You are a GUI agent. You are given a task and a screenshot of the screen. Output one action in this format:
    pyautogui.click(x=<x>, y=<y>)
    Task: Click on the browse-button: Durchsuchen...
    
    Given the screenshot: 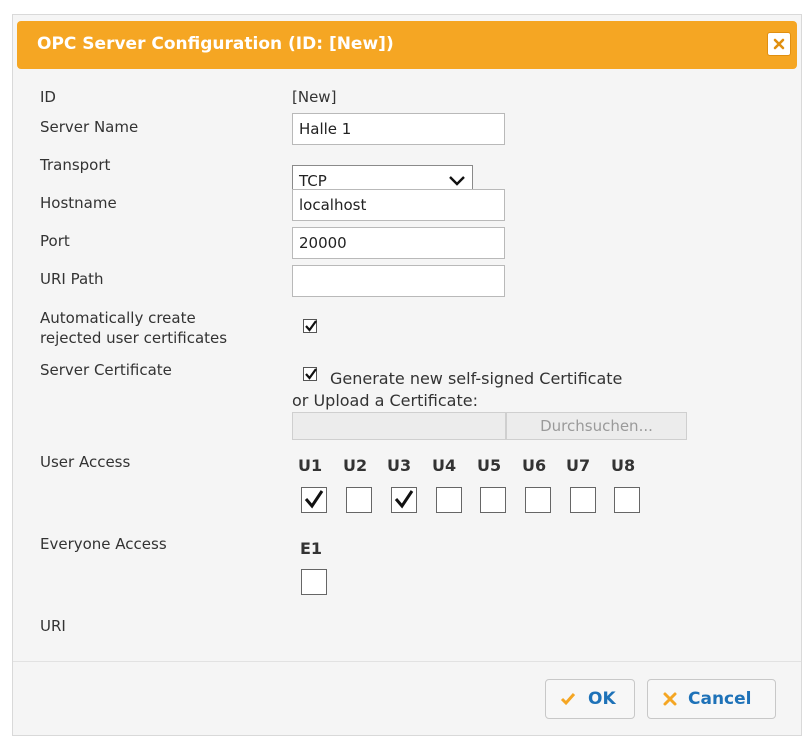 What is the action you would take?
    pyautogui.click(x=596, y=426)
    